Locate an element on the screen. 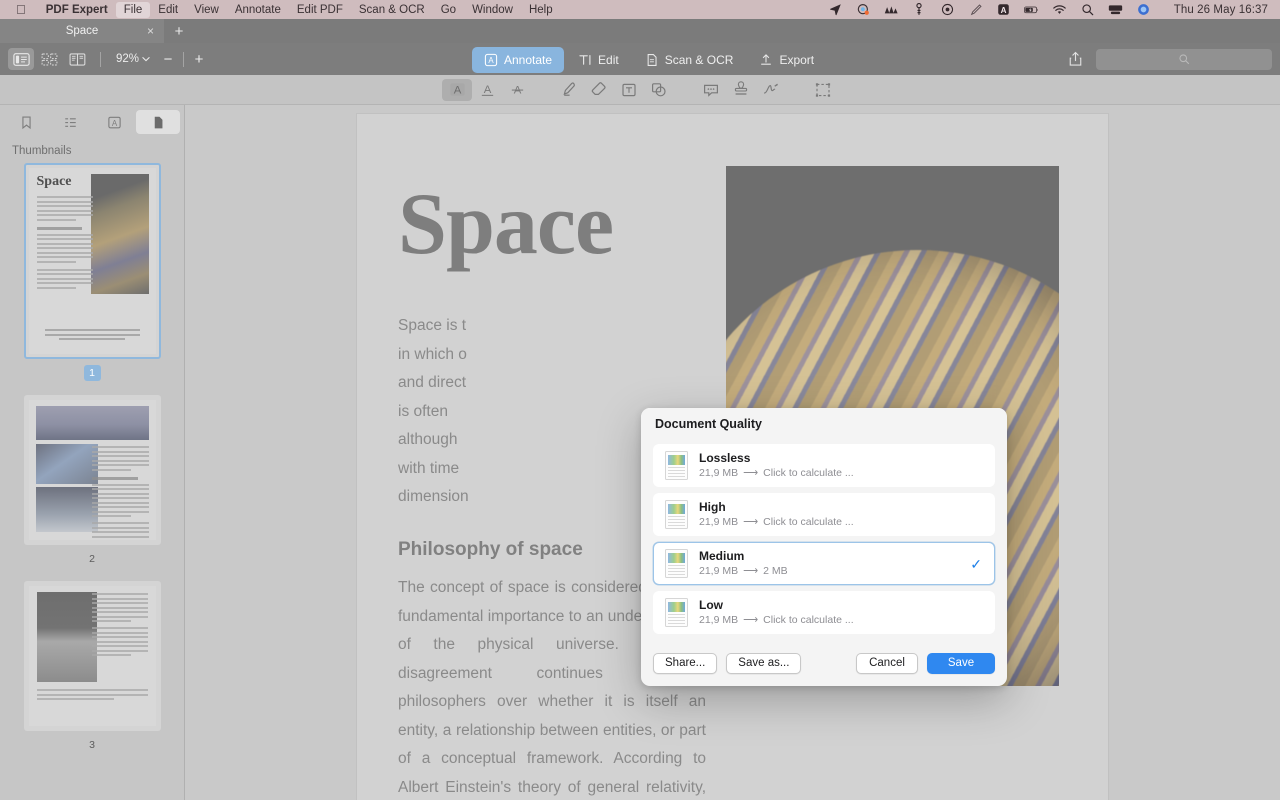  strikethrough-text-icon: A is located at coordinates (517, 90).